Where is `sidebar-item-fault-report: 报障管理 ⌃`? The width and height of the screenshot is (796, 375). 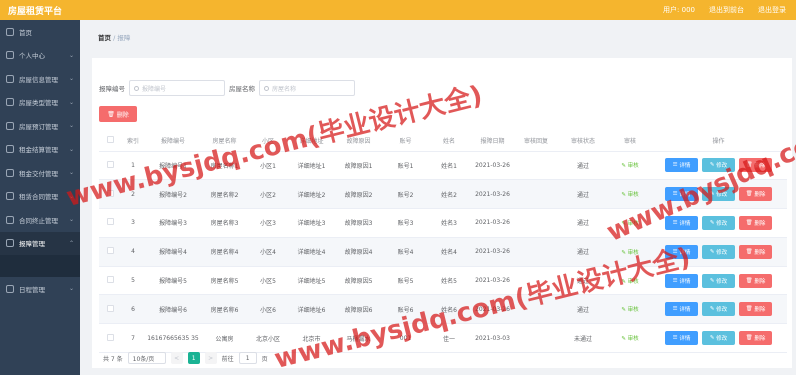
sidebar-item-fault-report: 报障管理 ⌃ is located at coordinates (40, 243).